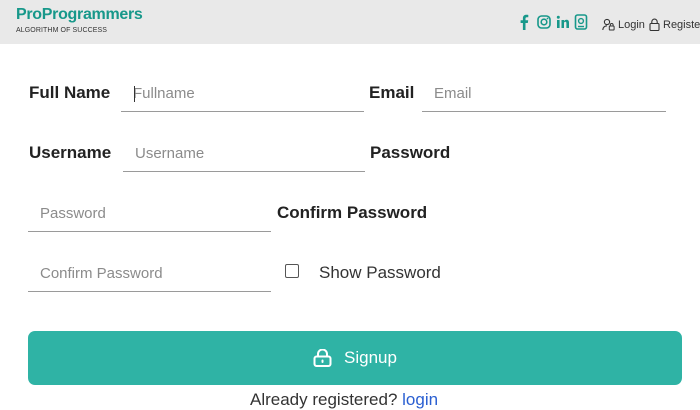 The image size is (700, 410). What do you see at coordinates (149, 214) in the screenshot?
I see `password-input` at bounding box center [149, 214].